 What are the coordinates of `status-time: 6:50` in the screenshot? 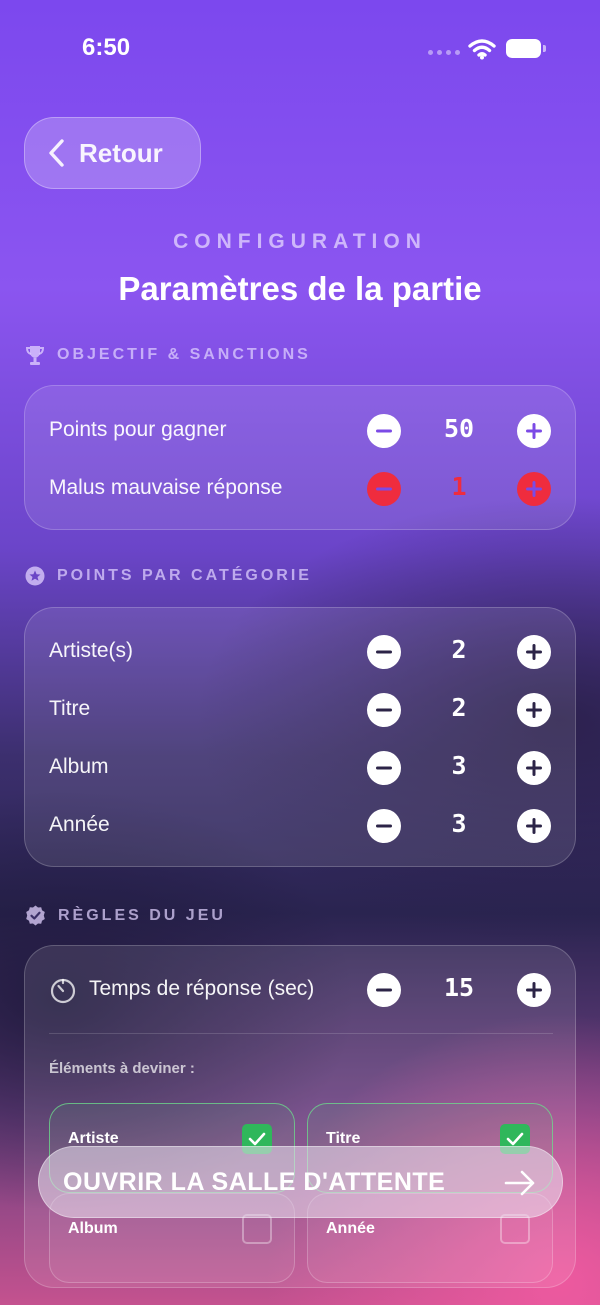 It's located at (106, 47).